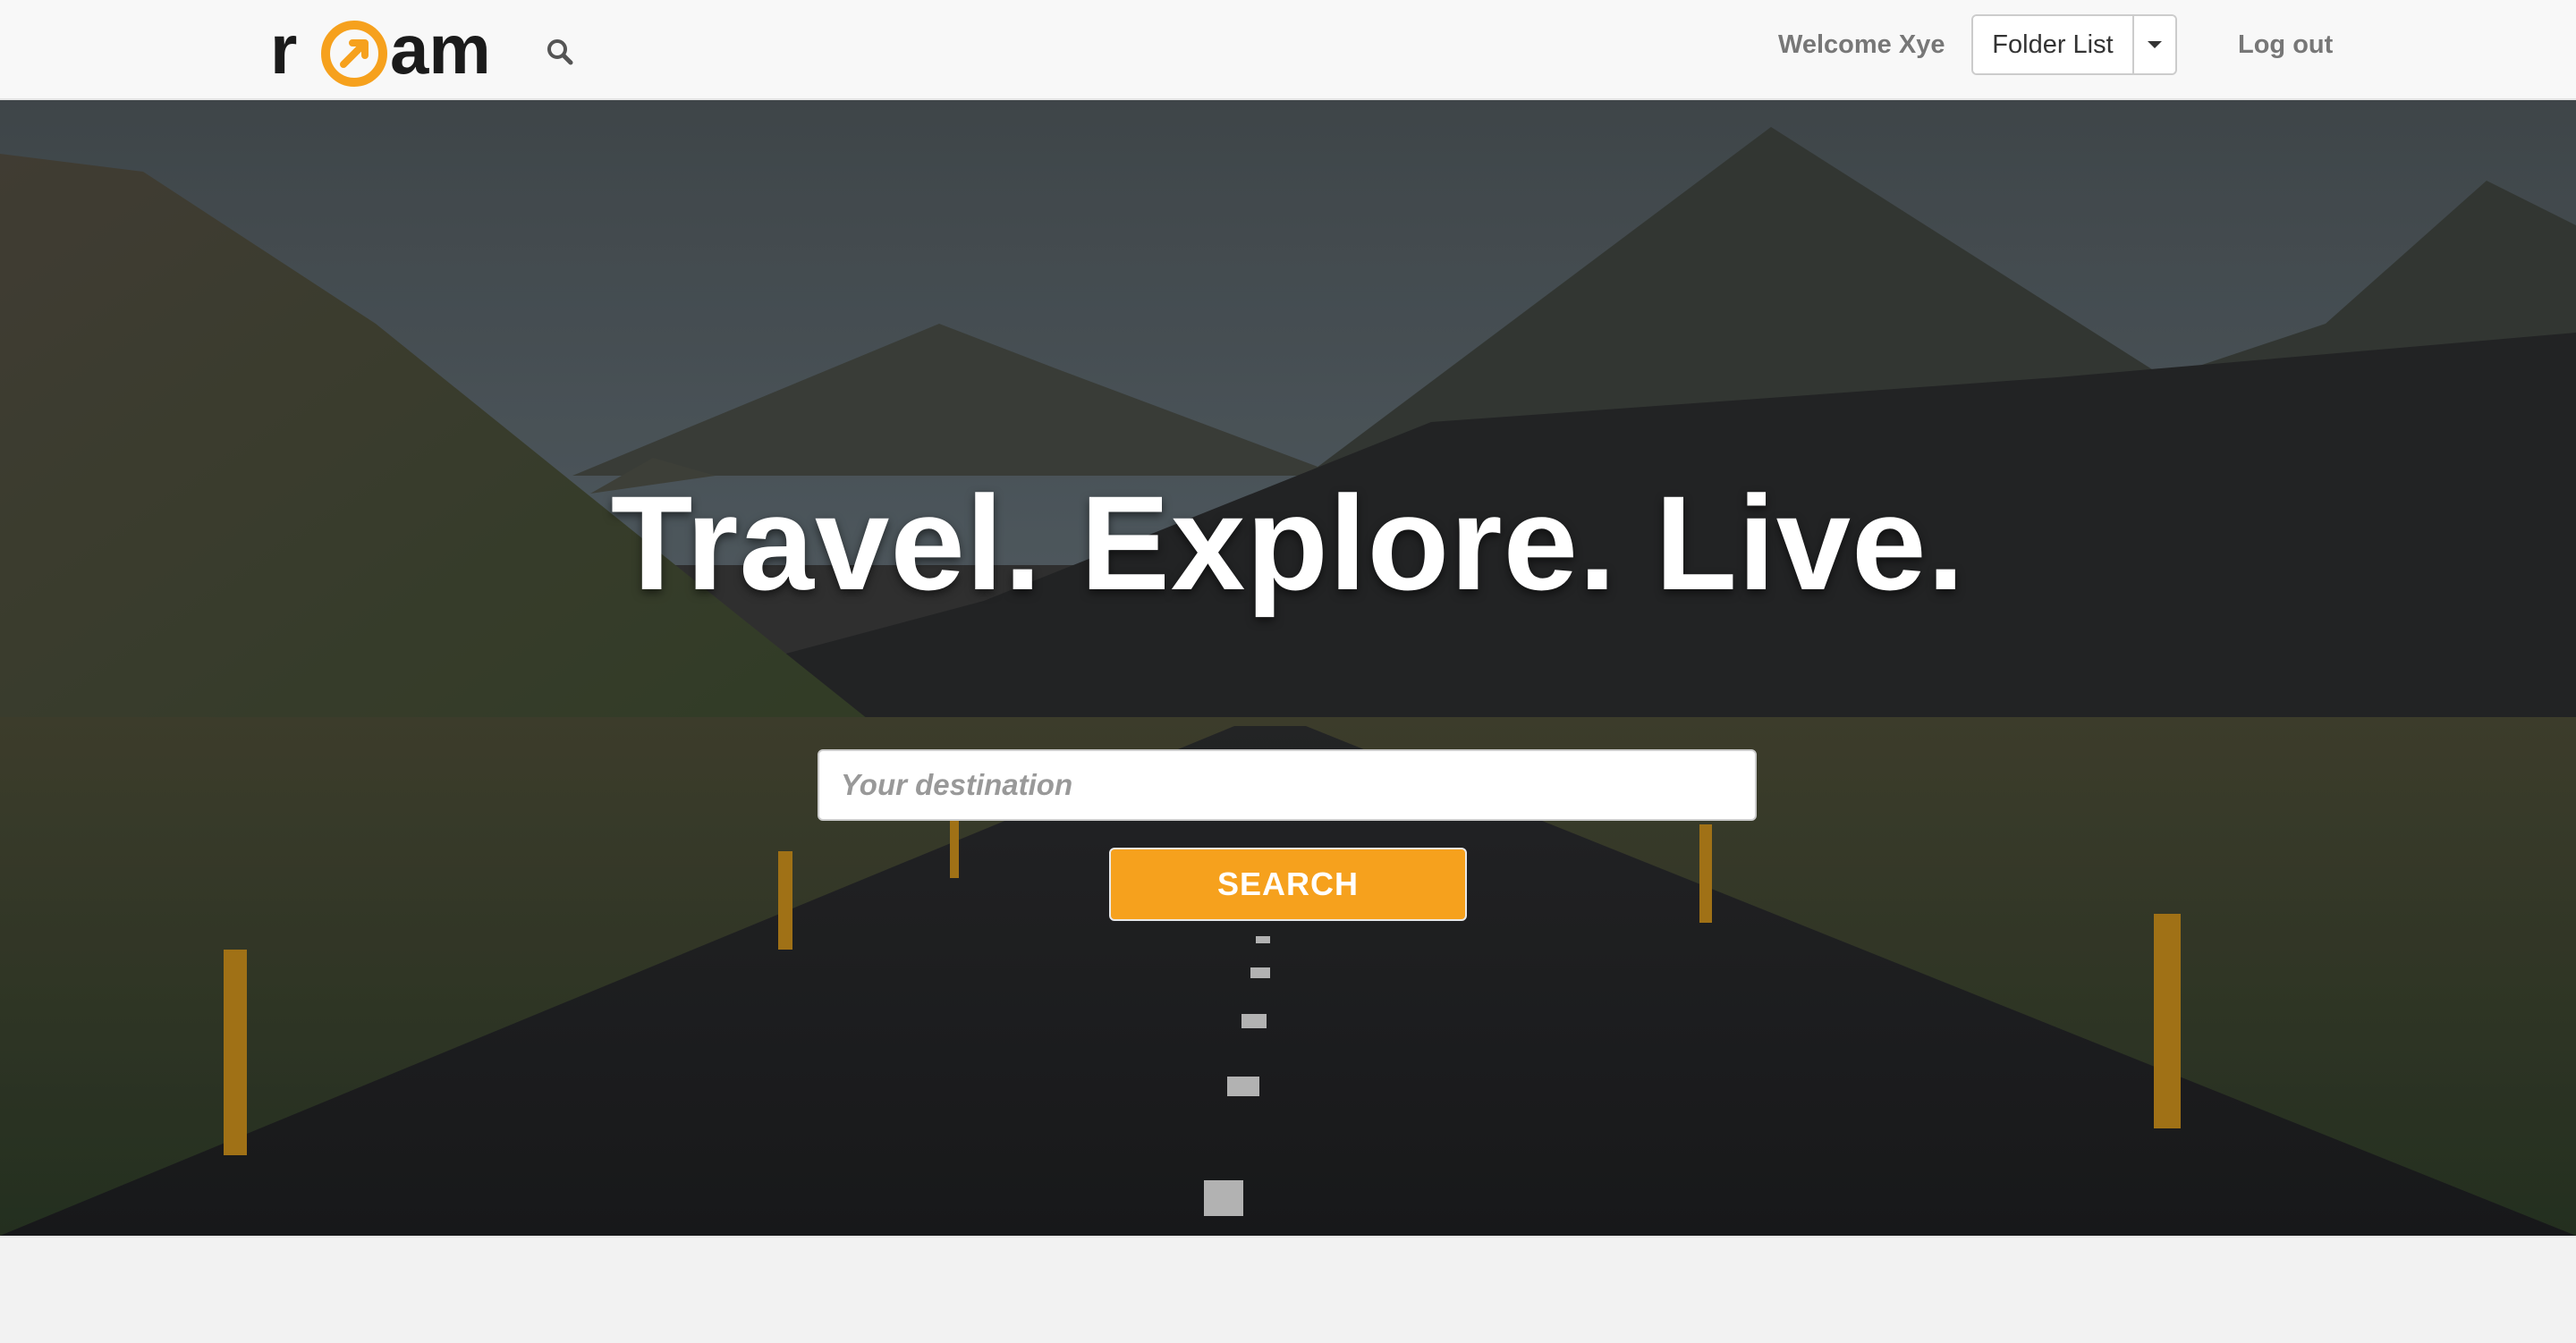  I want to click on folder-list-button: Folder List, so click(2052, 44).